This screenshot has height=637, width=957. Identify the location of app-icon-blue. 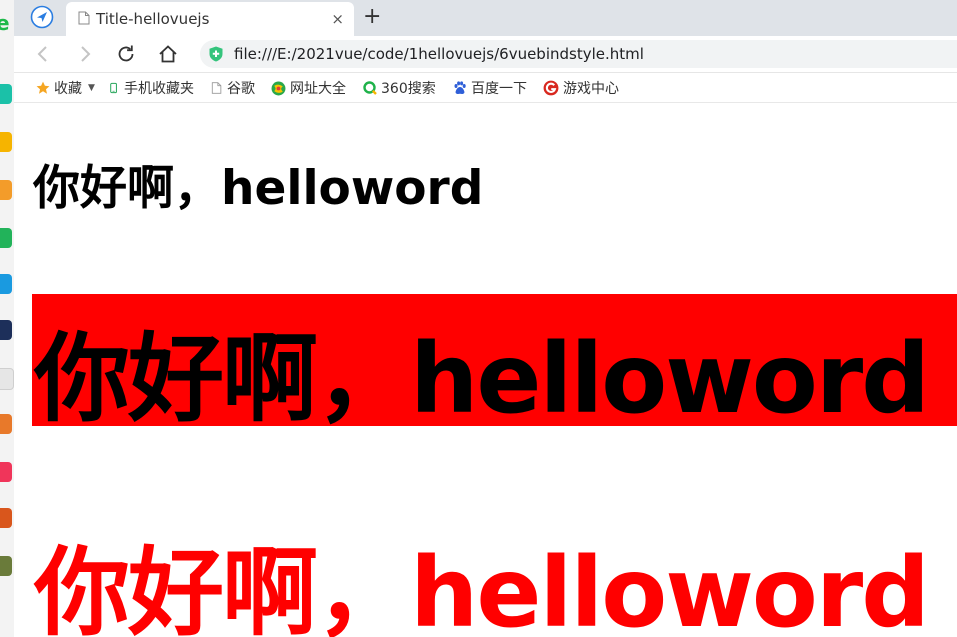
(6, 284).